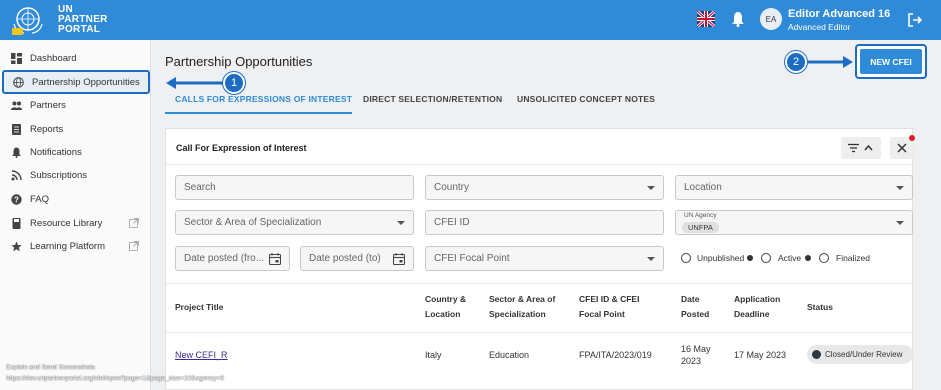 The height and width of the screenshot is (390, 941). What do you see at coordinates (790, 258) in the screenshot?
I see `radio-active-label: Active` at bounding box center [790, 258].